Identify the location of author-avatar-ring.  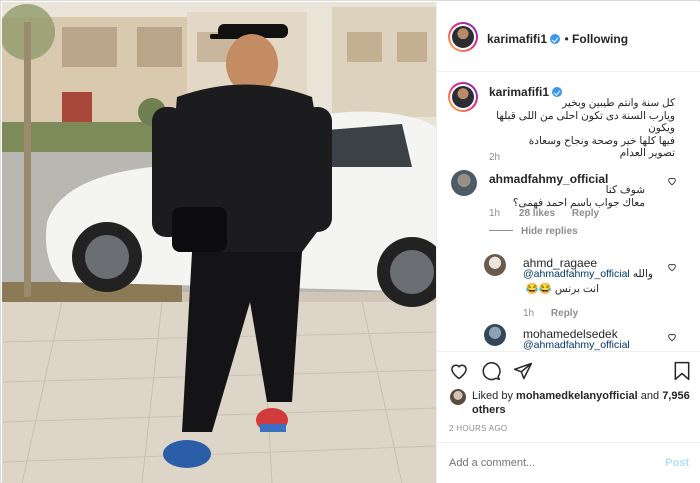
(463, 37).